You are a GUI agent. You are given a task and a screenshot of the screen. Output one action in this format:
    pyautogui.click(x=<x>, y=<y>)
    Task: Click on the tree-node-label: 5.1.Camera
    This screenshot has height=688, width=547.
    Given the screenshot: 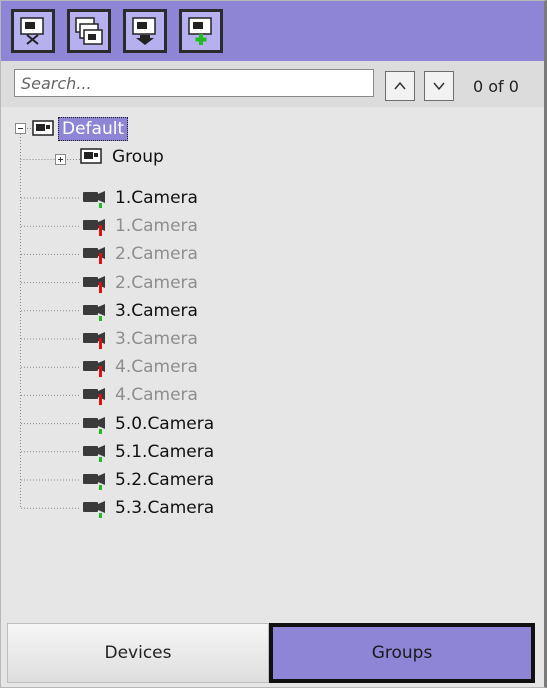 What is the action you would take?
    pyautogui.click(x=165, y=451)
    